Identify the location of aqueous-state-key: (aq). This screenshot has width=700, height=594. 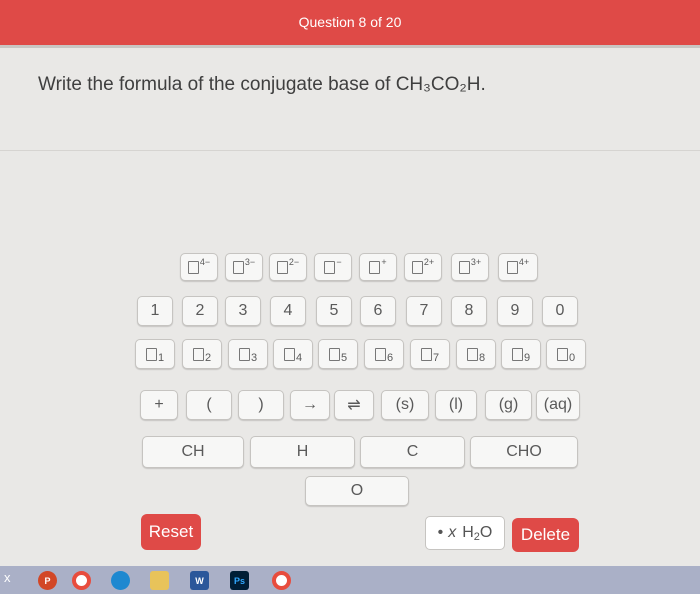
(558, 405).